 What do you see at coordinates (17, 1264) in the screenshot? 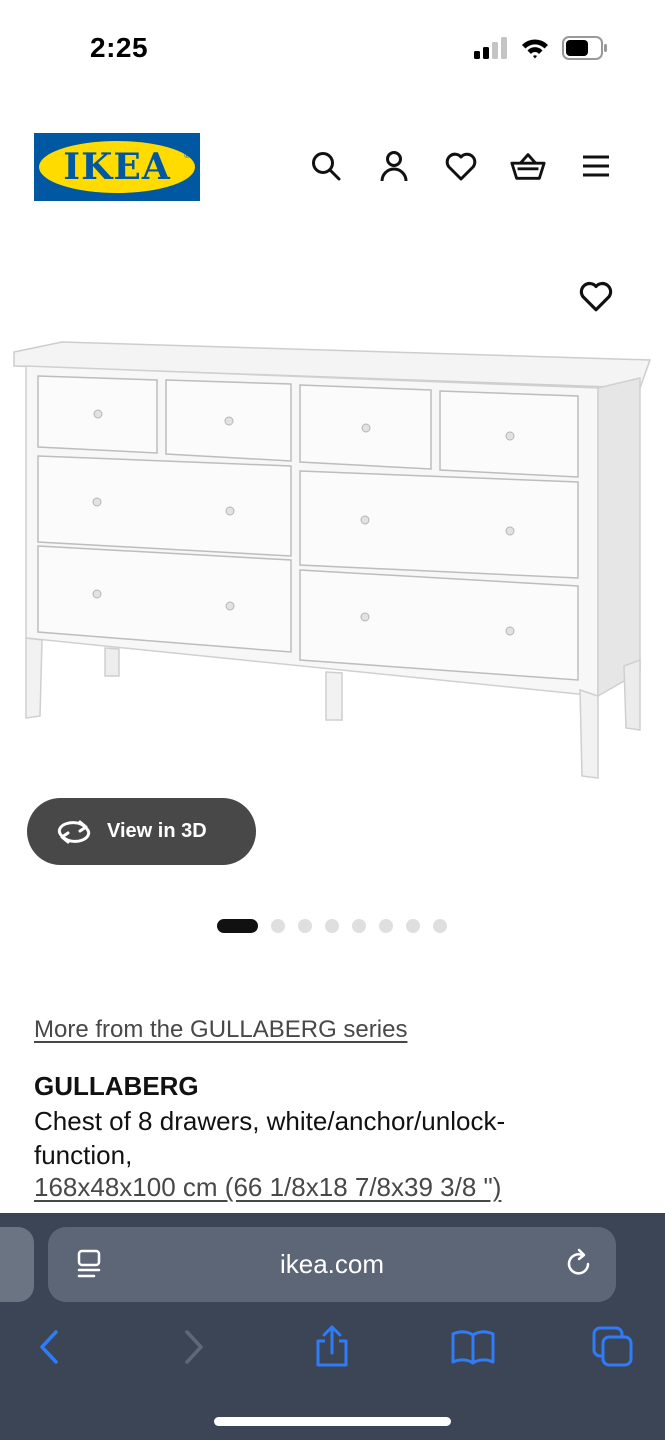
I see `previous-tab-peek` at bounding box center [17, 1264].